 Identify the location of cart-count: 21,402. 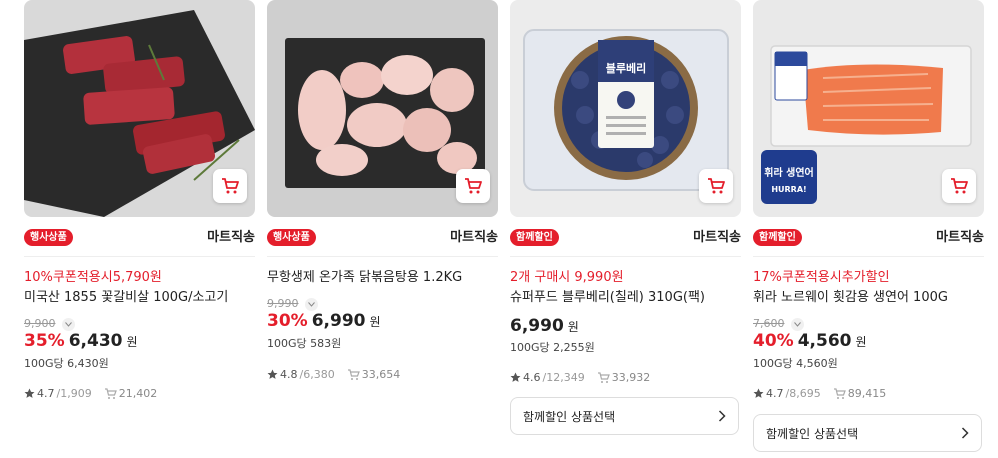
(138, 393).